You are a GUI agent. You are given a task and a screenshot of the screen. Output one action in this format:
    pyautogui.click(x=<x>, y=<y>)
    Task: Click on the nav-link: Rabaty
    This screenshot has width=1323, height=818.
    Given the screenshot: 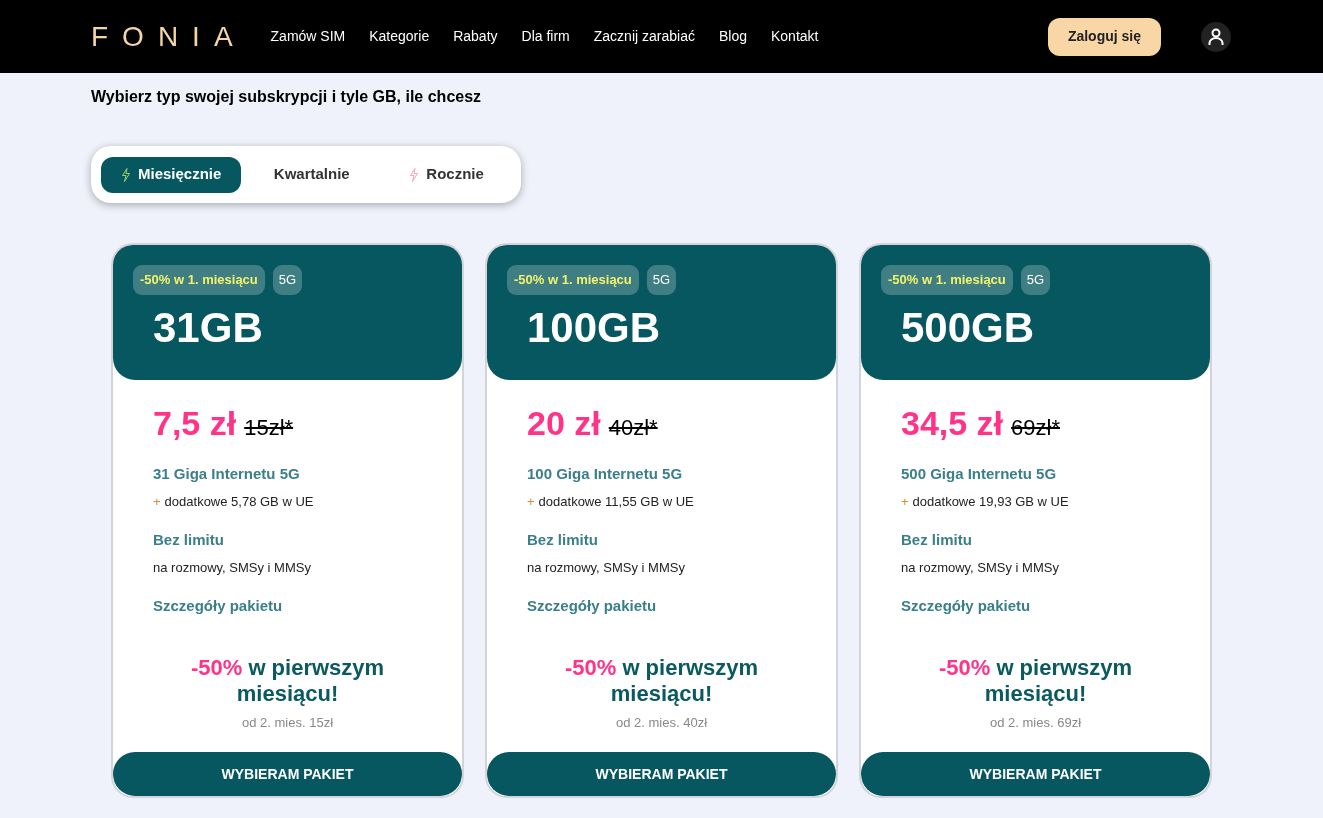 What is the action you would take?
    pyautogui.click(x=475, y=36)
    